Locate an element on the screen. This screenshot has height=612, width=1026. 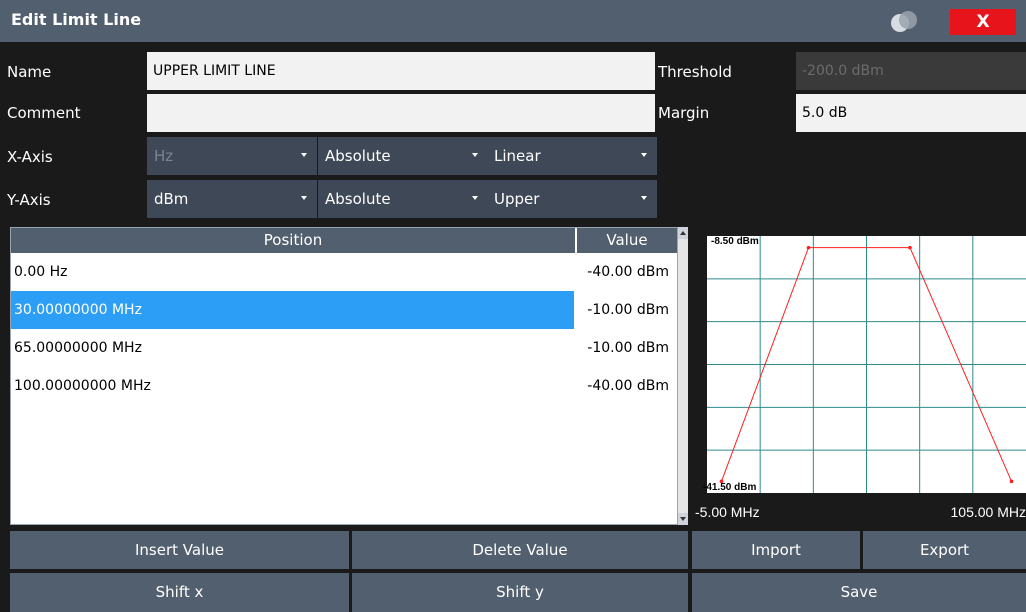
export-button: Export is located at coordinates (944, 550).